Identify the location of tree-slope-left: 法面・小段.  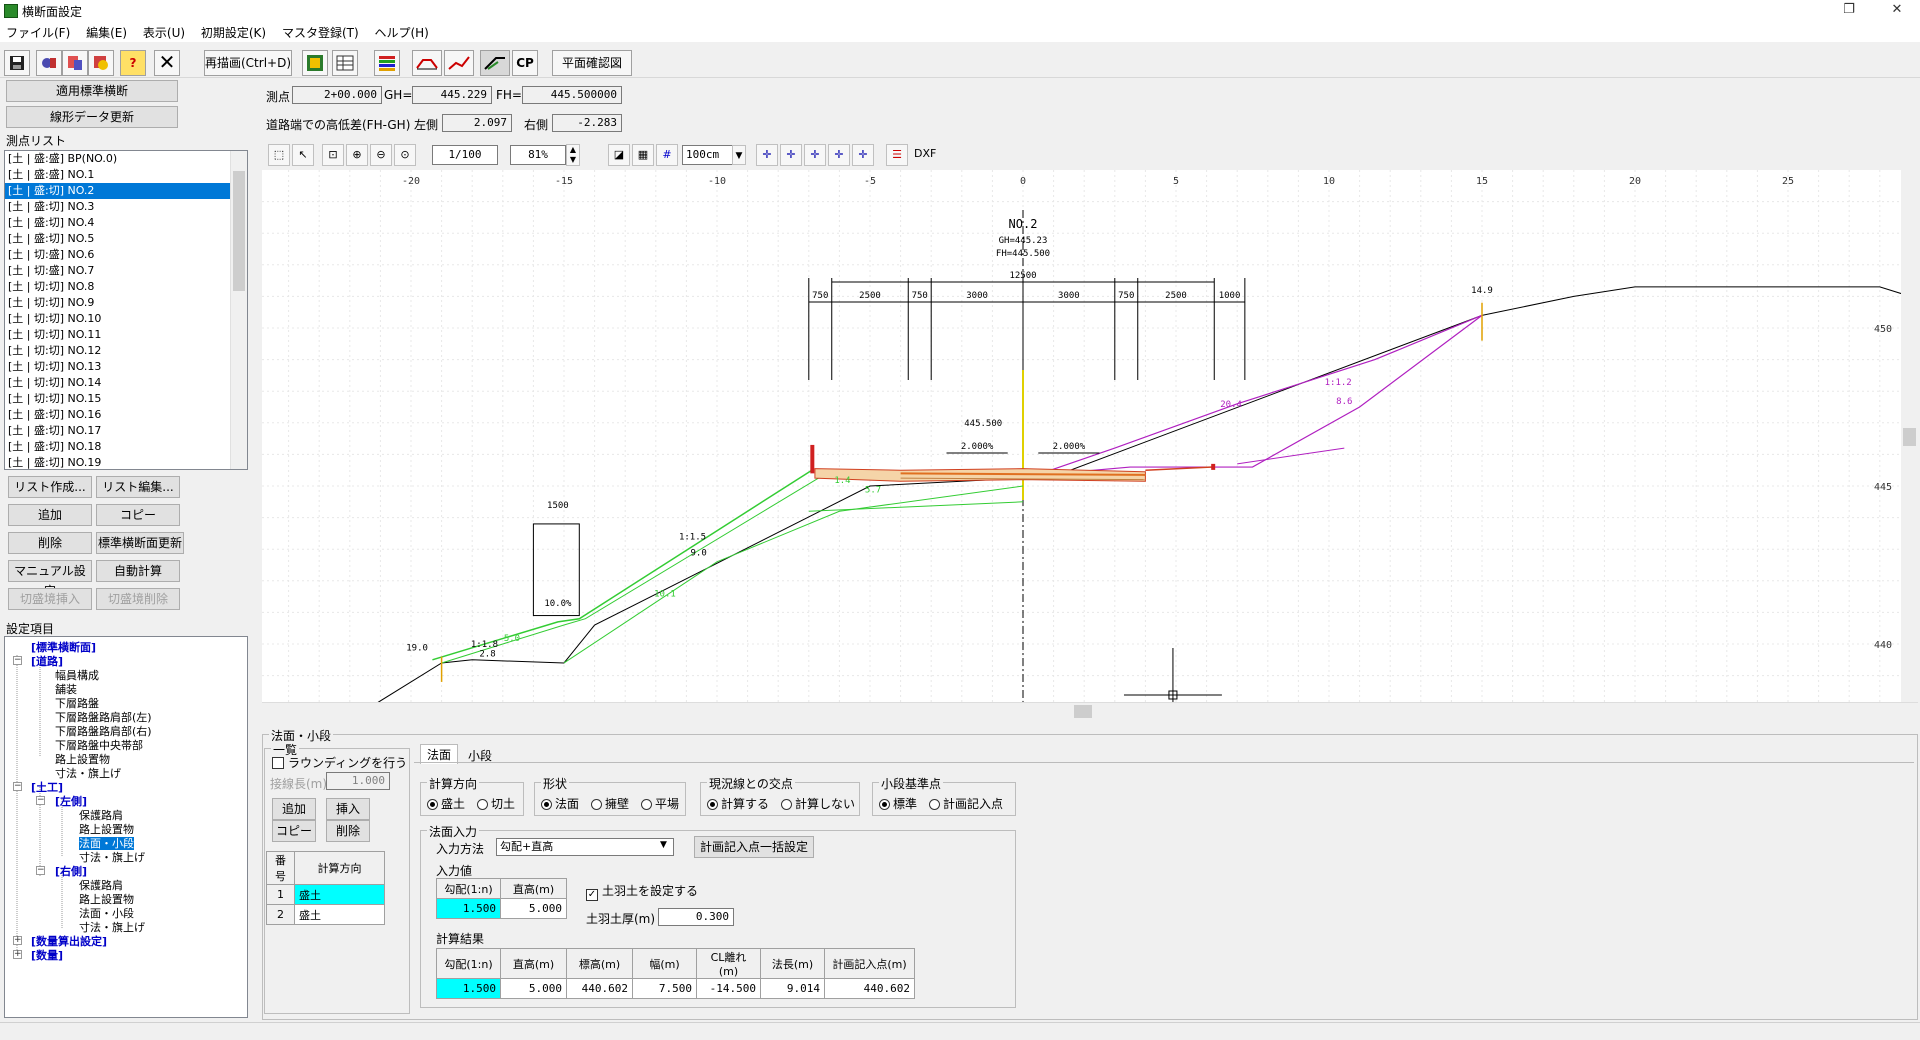
(106, 843).